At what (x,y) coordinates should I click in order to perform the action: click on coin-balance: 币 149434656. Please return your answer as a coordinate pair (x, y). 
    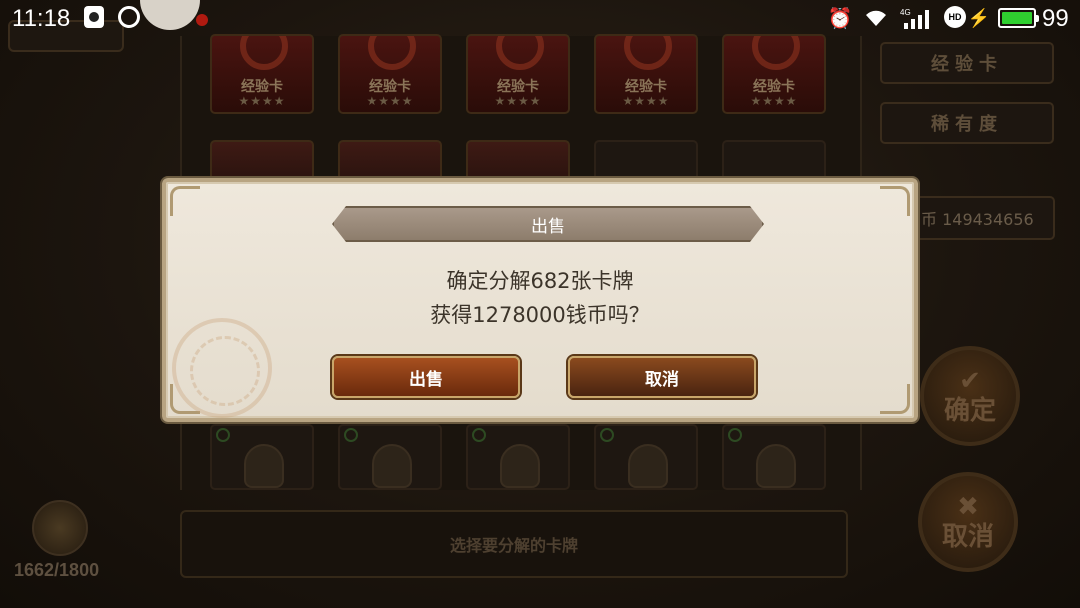
    Looking at the image, I should click on (985, 218).